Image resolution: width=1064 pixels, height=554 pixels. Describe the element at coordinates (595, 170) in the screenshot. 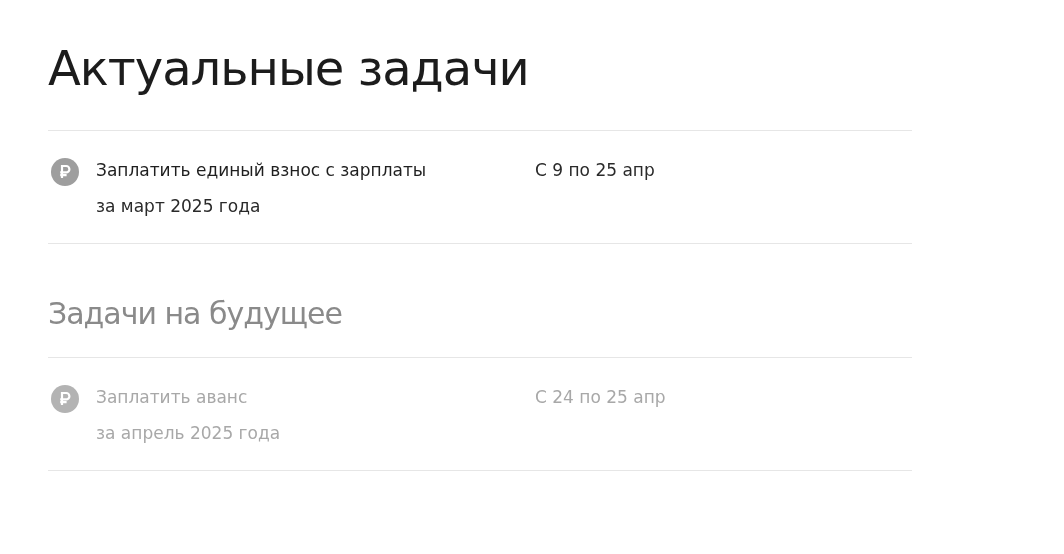

I see `task-period: С 9 по 25 апр` at that location.